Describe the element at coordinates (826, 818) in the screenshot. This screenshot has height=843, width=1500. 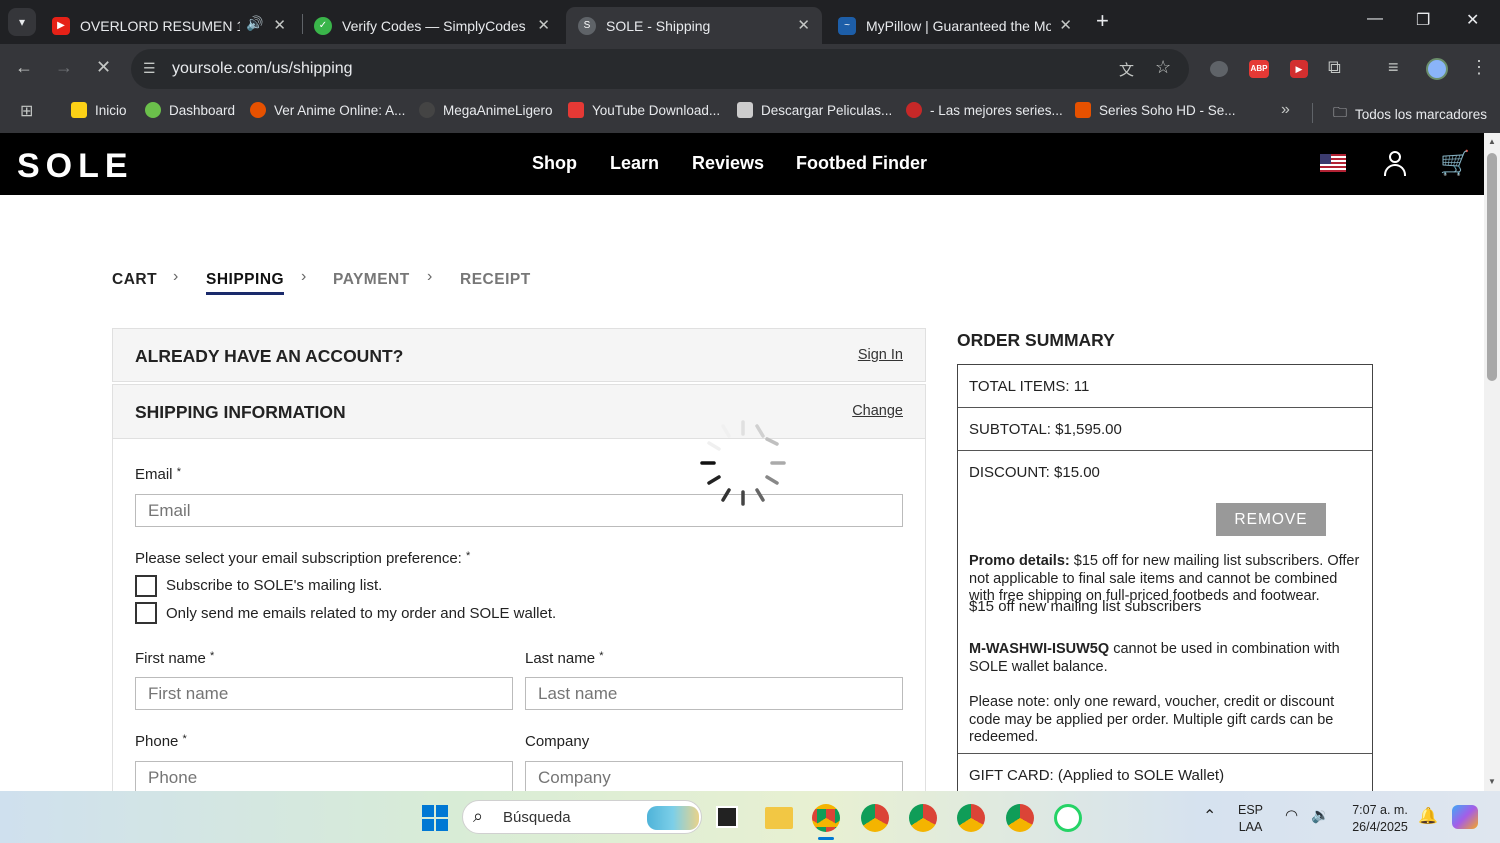
I see `chrome-icon` at that location.